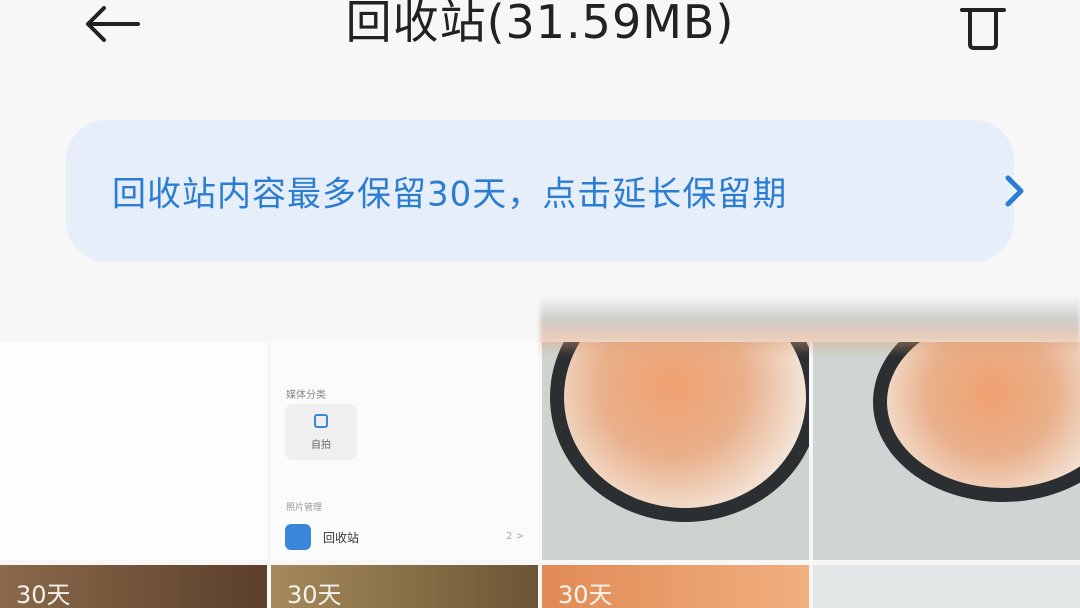 The image size is (1080, 608). I want to click on retention-notice-text: 回收站内容最多保留30天，点击延长保留期, so click(450, 194).